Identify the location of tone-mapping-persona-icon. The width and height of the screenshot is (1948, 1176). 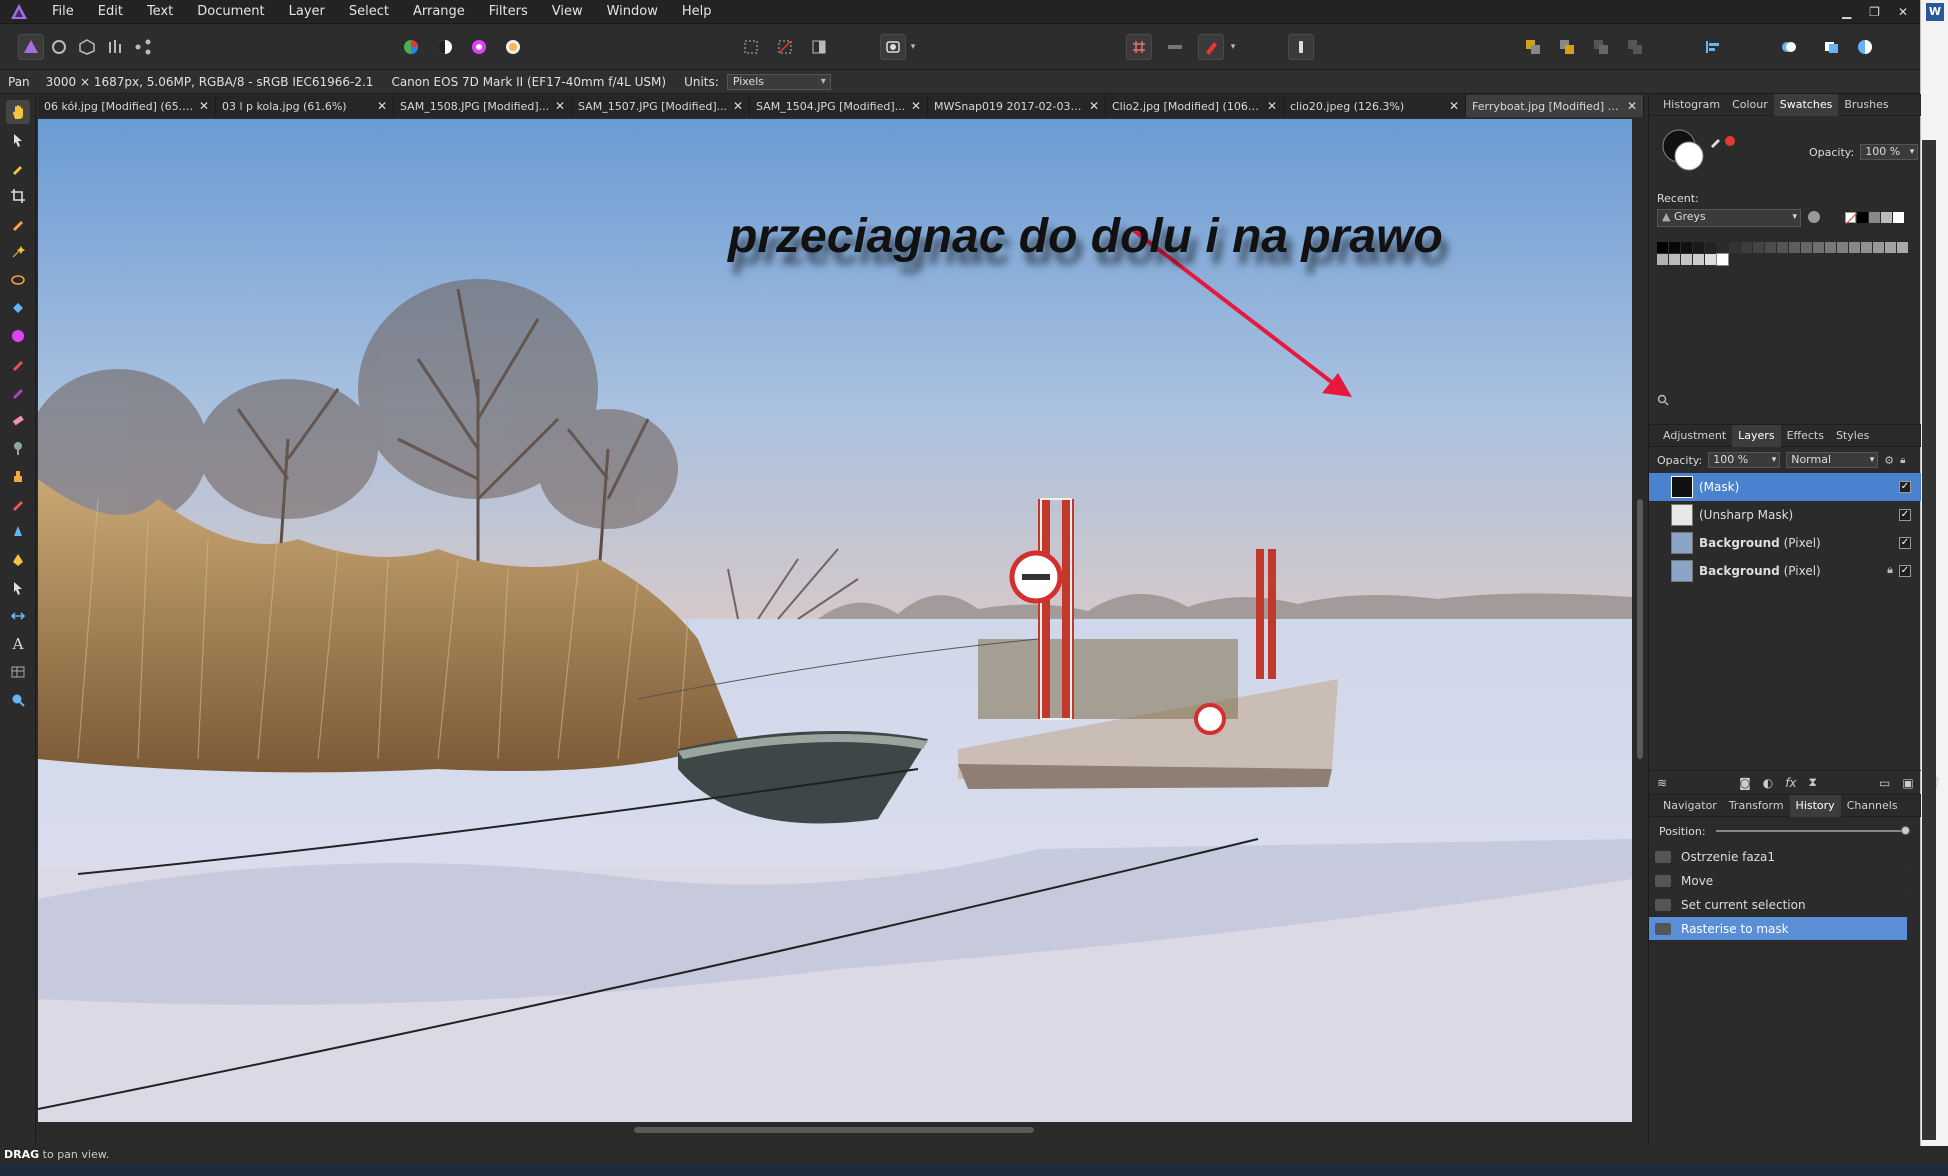
(115, 47).